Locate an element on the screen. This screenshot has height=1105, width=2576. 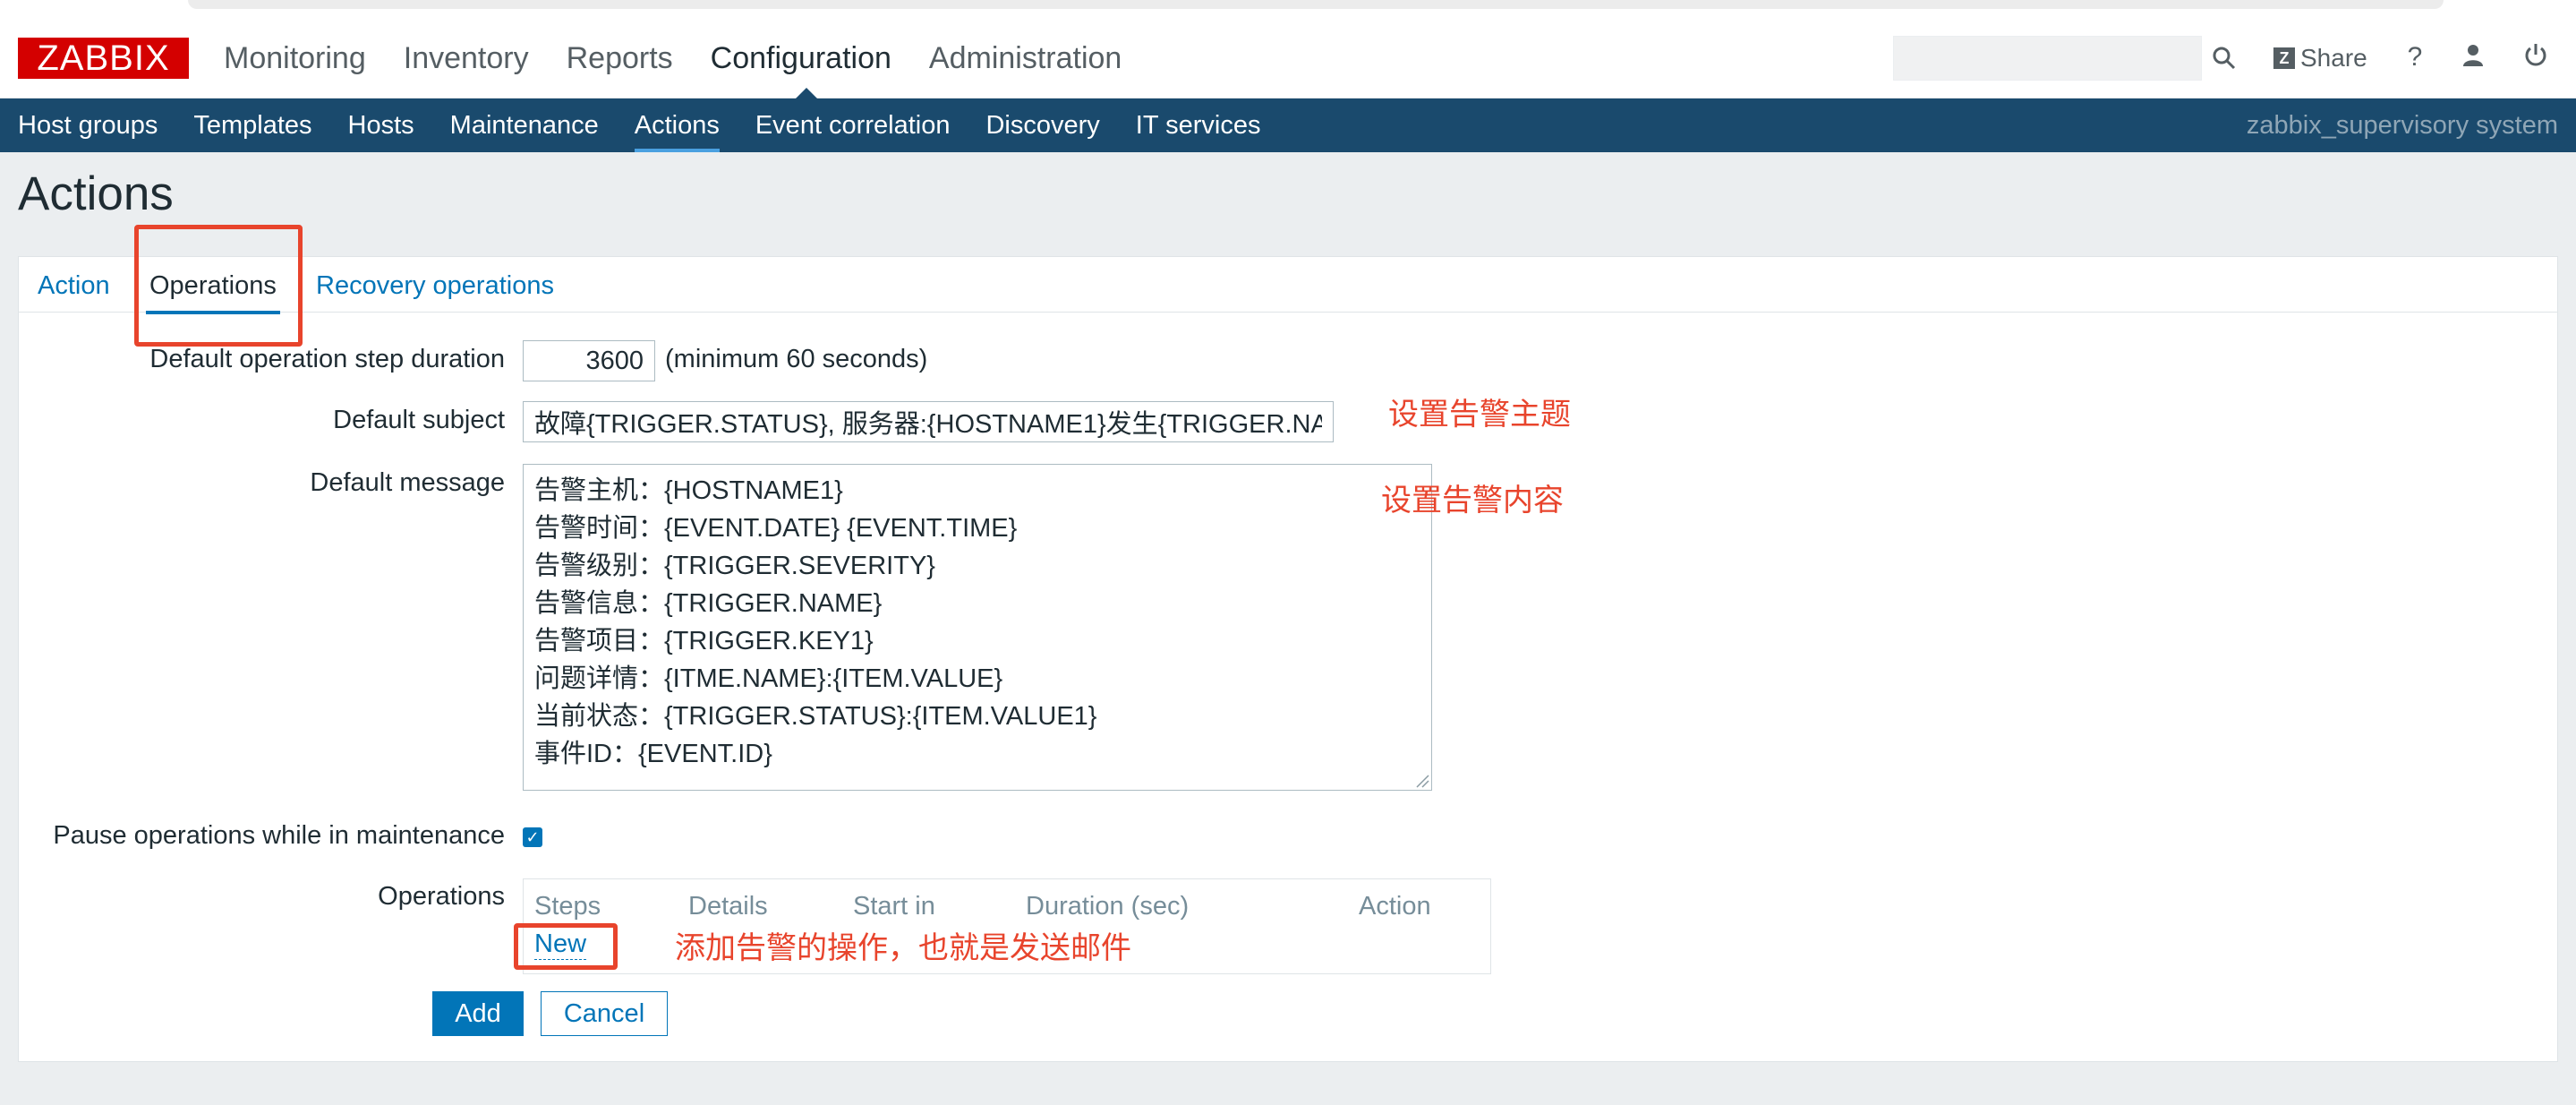
subject-input is located at coordinates (928, 421).